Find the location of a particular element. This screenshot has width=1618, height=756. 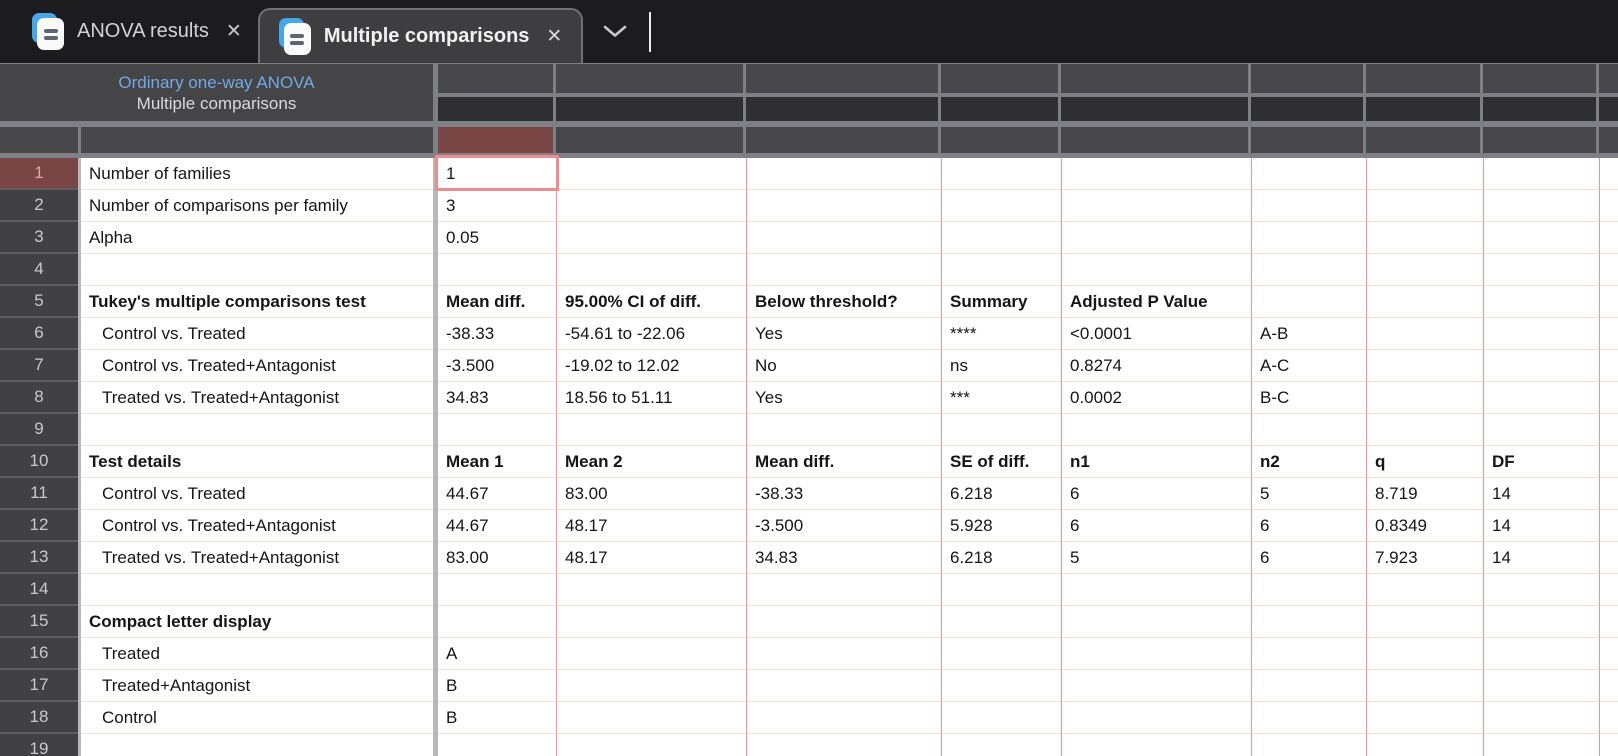

row-number: 3 is located at coordinates (39, 238).